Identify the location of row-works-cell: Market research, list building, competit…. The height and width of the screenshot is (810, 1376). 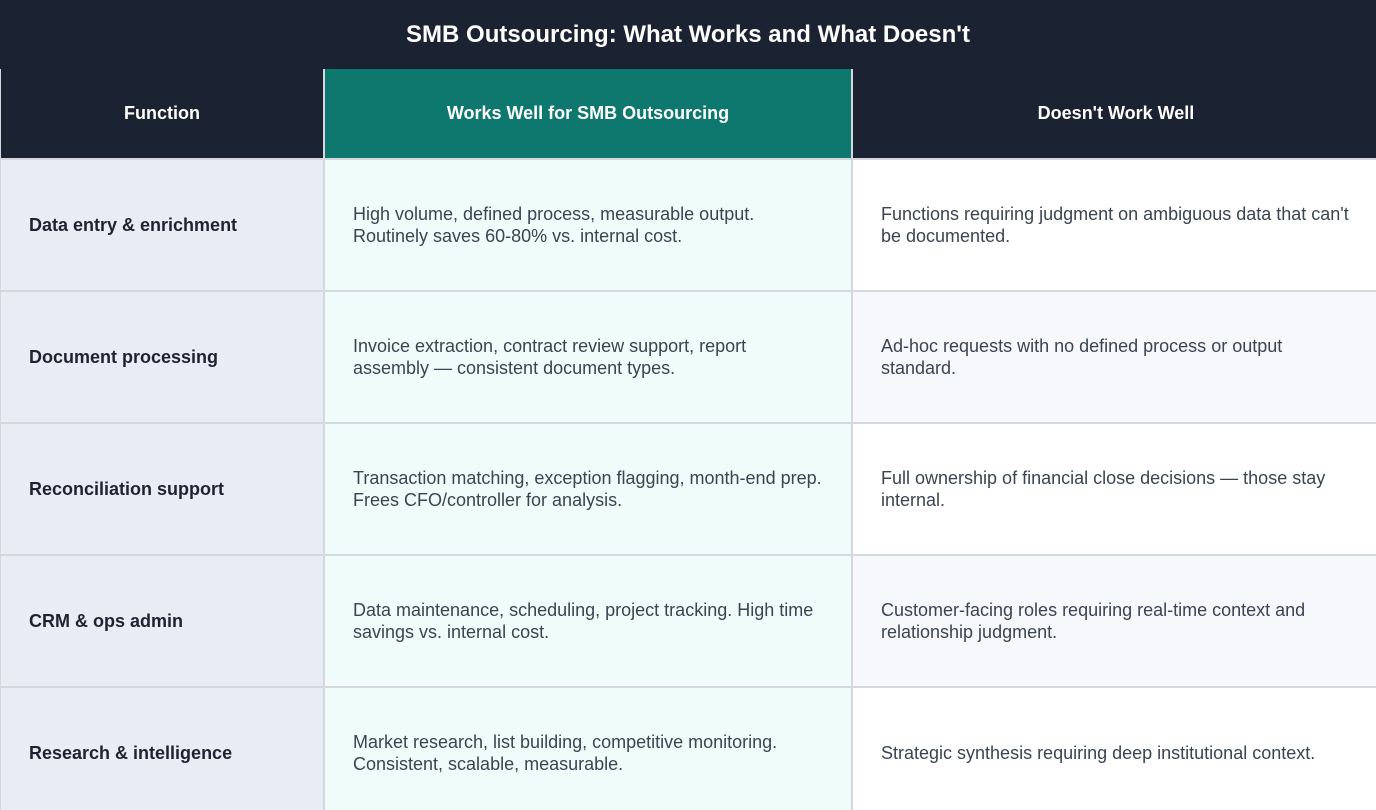
(588, 749).